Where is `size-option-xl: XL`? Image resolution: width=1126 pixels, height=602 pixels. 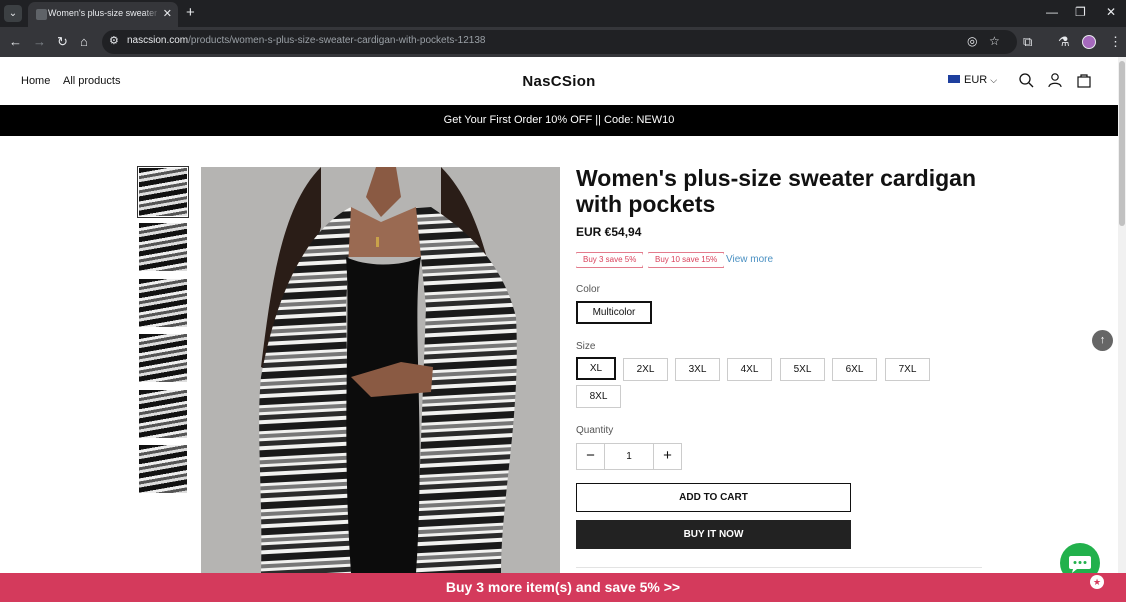 size-option-xl: XL is located at coordinates (596, 368).